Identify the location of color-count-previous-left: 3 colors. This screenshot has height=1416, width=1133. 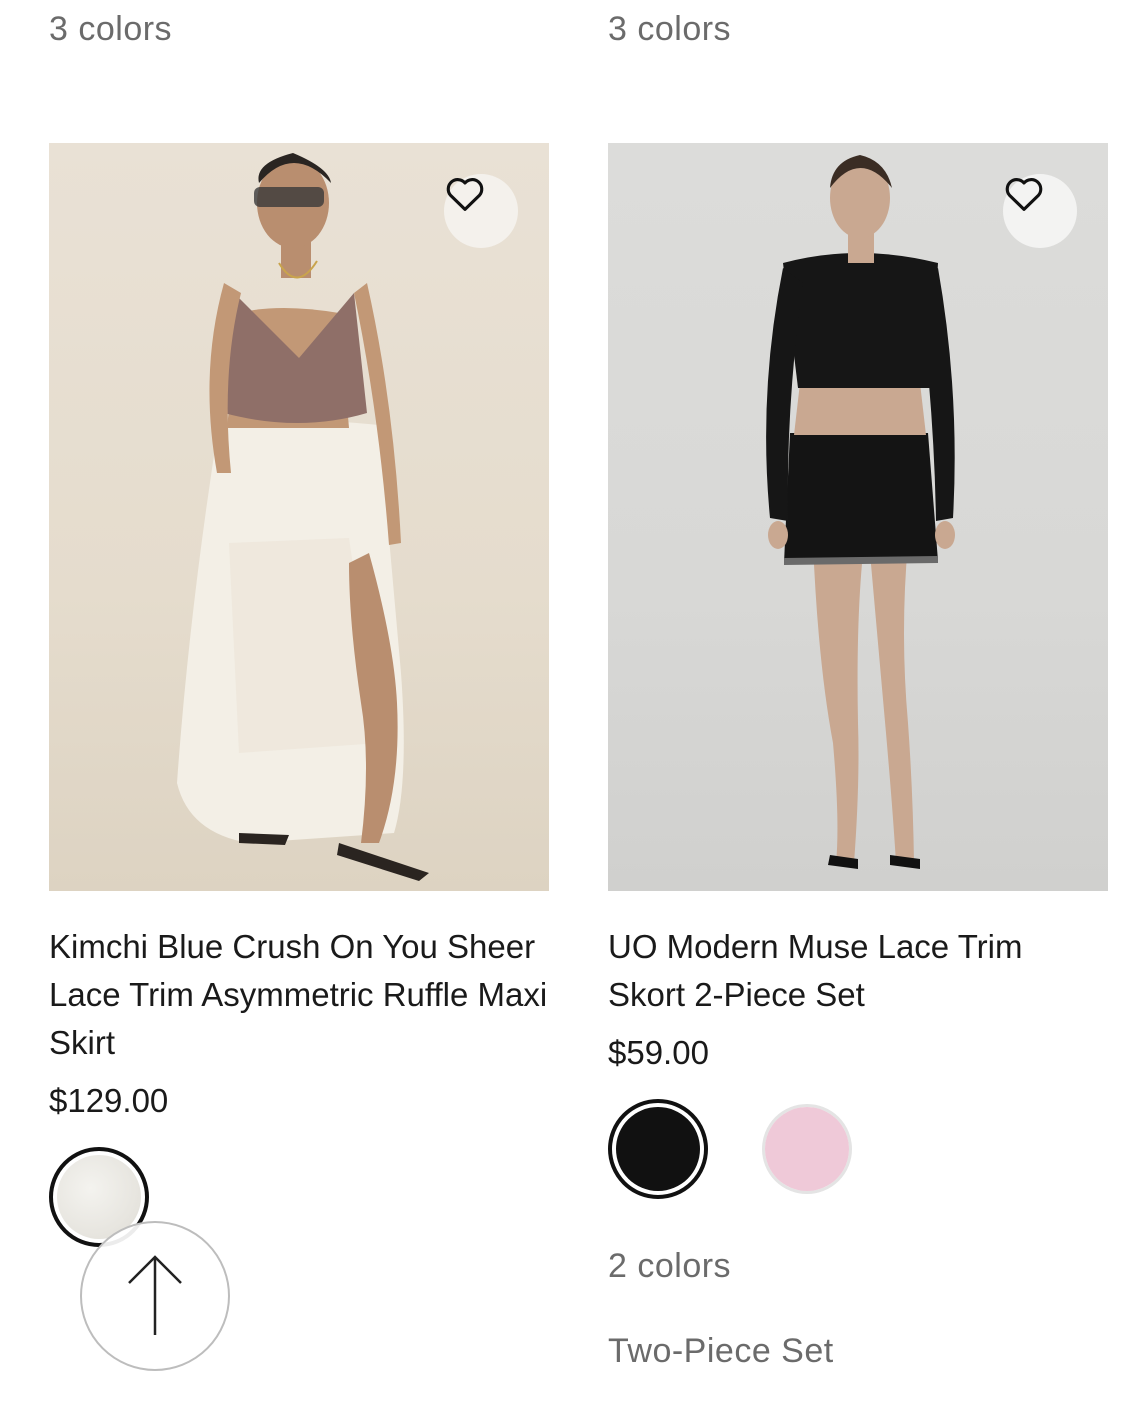
(111, 29).